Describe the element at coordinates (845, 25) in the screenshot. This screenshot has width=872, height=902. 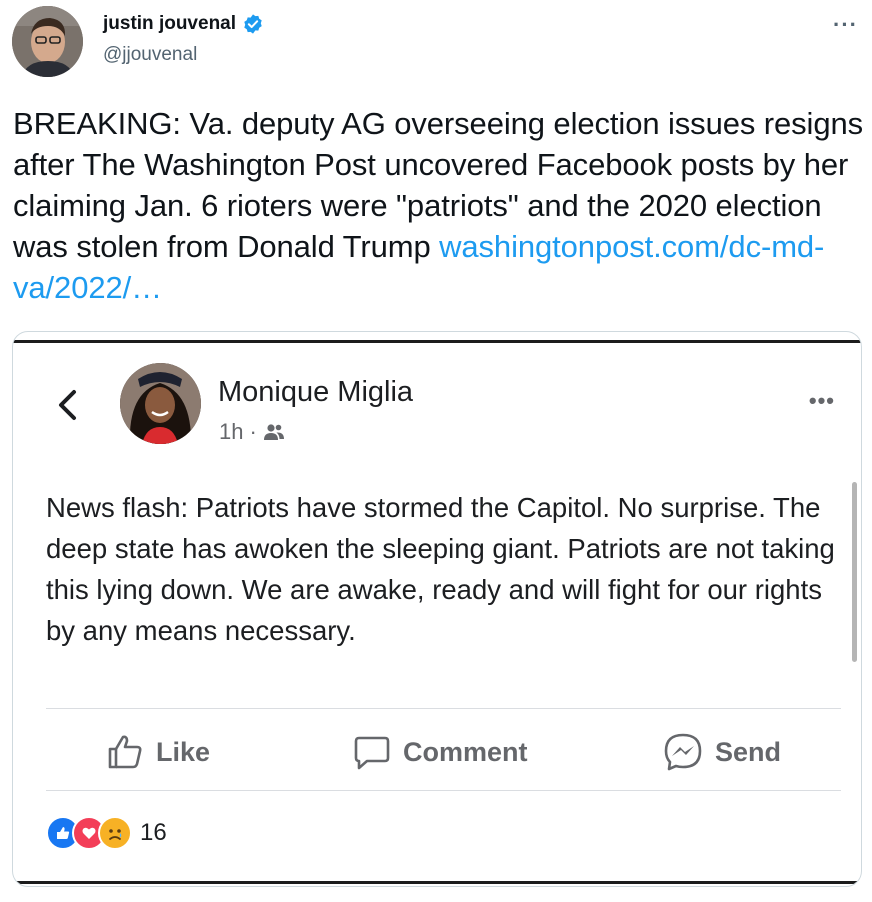
I see `more-options-icon: ···` at that location.